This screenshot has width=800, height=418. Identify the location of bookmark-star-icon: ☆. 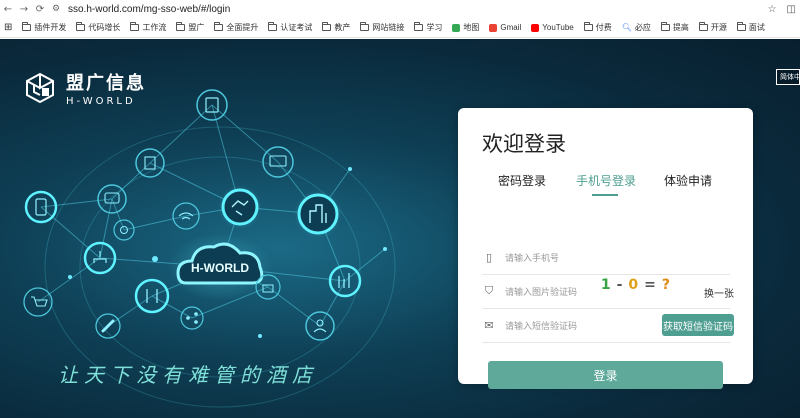
(772, 9).